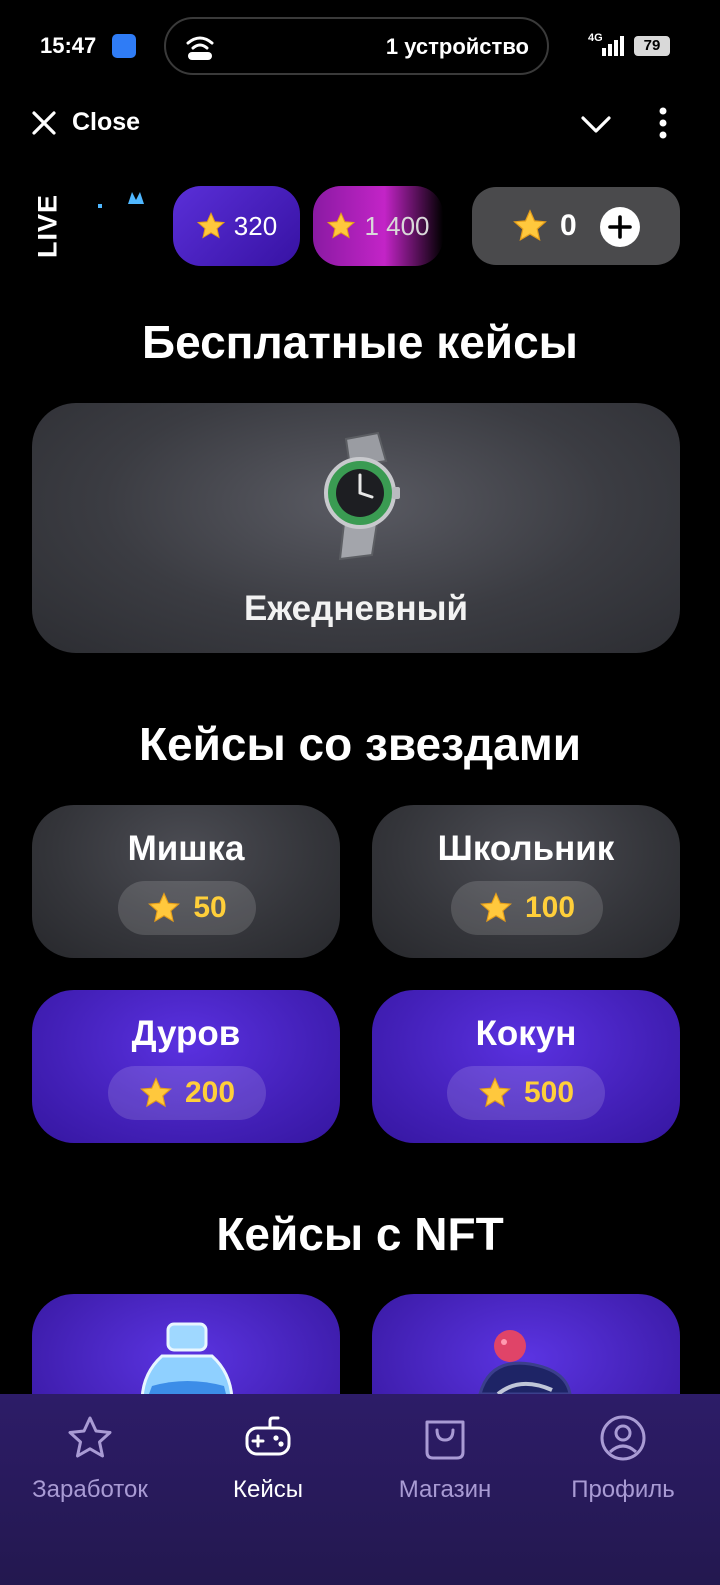 The width and height of the screenshot is (720, 1585). I want to click on gamepad-icon, so click(268, 1436).